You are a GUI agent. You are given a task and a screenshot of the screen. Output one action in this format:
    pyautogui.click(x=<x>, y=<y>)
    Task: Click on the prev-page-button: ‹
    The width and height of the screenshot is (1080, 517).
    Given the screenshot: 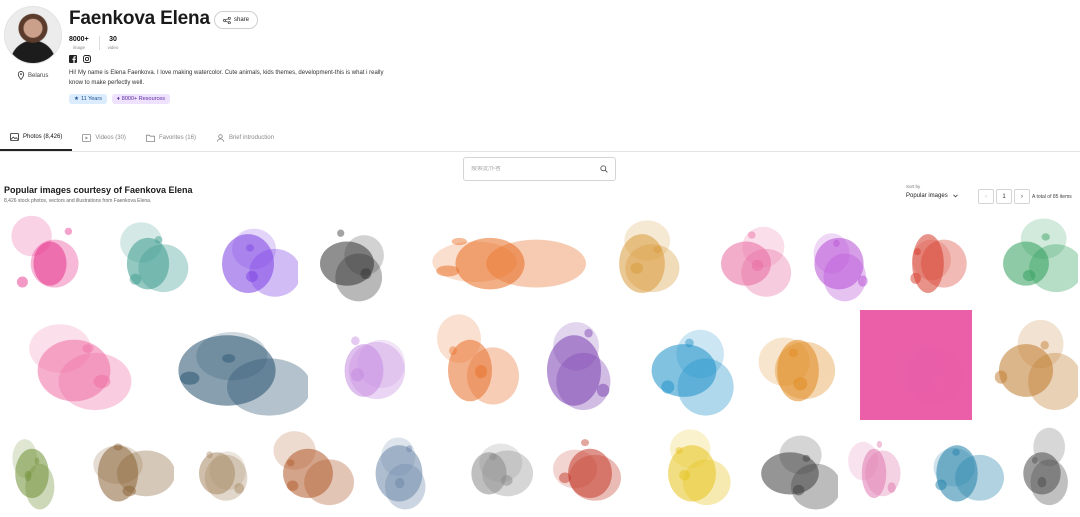 What is the action you would take?
    pyautogui.click(x=986, y=196)
    